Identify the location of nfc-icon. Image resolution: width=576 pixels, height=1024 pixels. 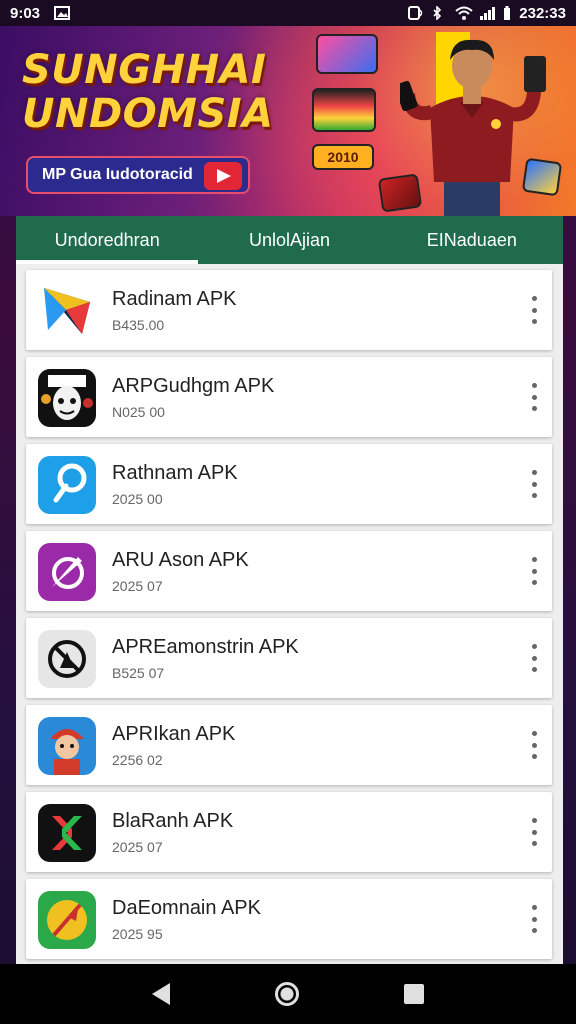
(415, 13).